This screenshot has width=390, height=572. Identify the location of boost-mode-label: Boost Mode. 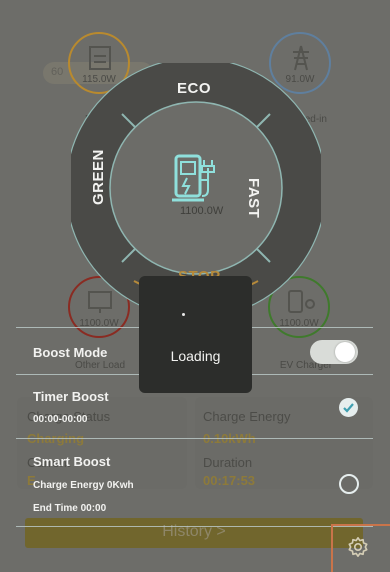
(70, 352).